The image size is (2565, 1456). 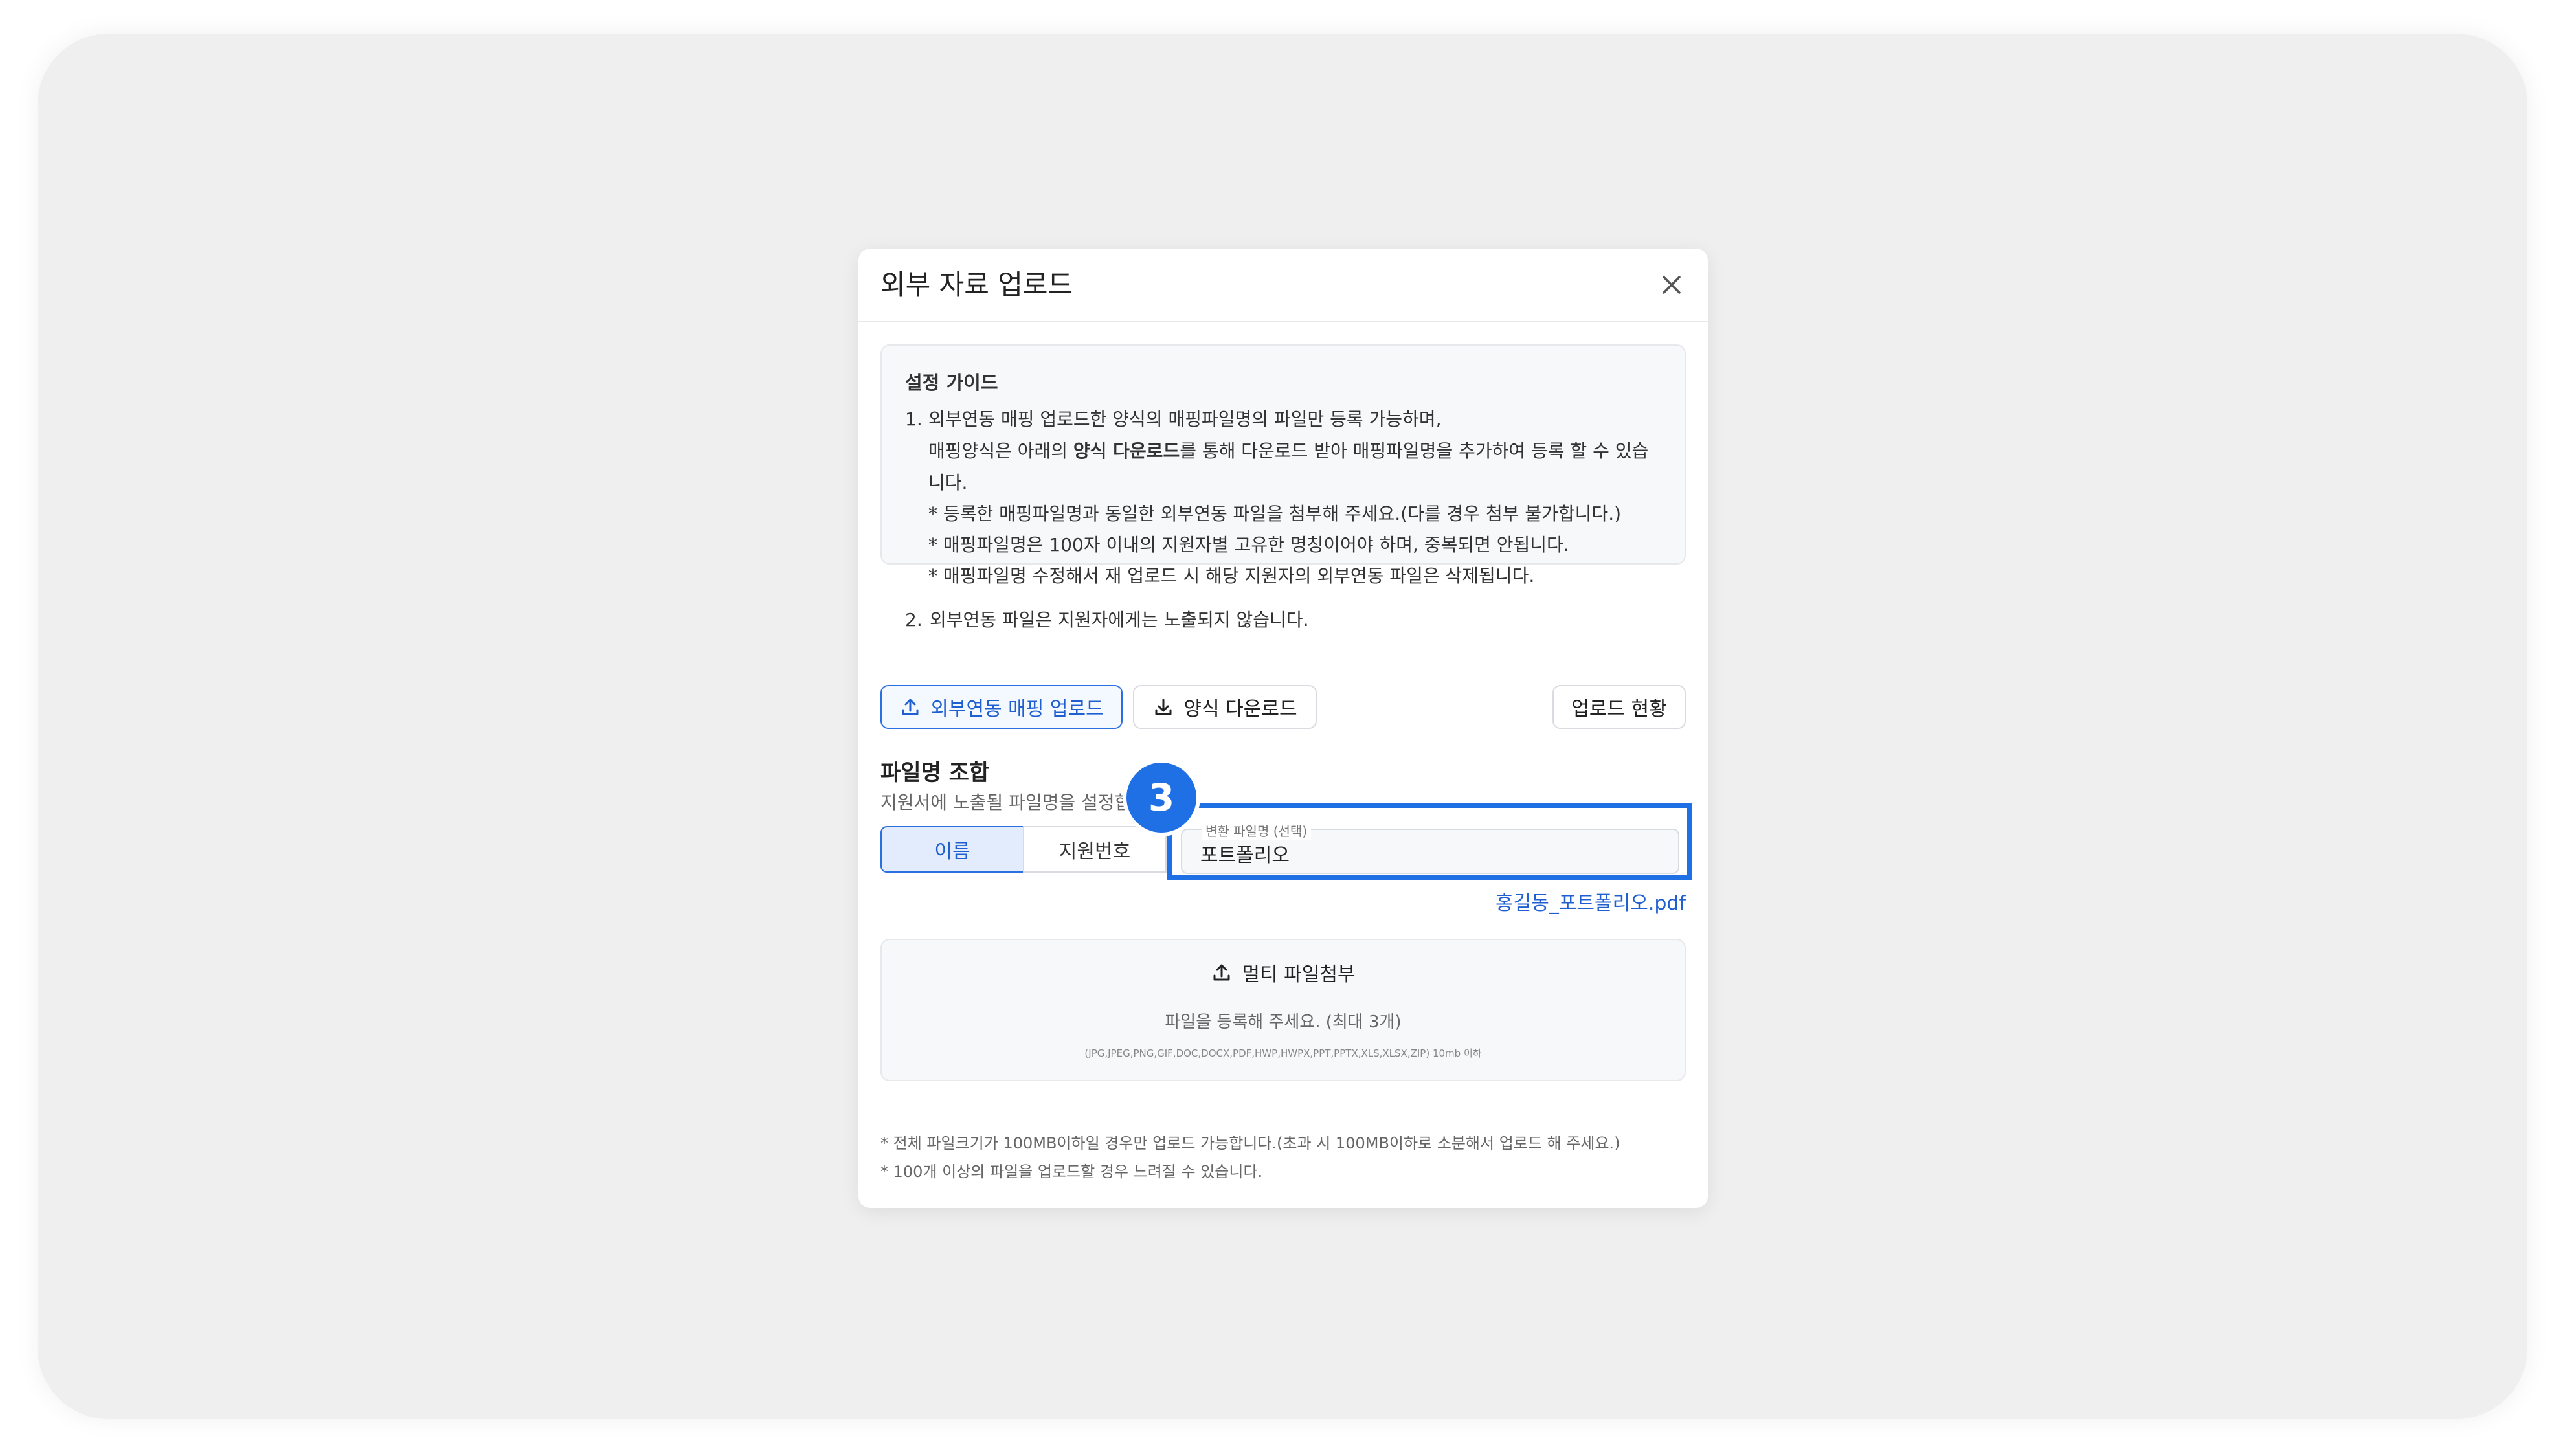 I want to click on dropzone-title: 멀티 파일첨부, so click(x=1299, y=975).